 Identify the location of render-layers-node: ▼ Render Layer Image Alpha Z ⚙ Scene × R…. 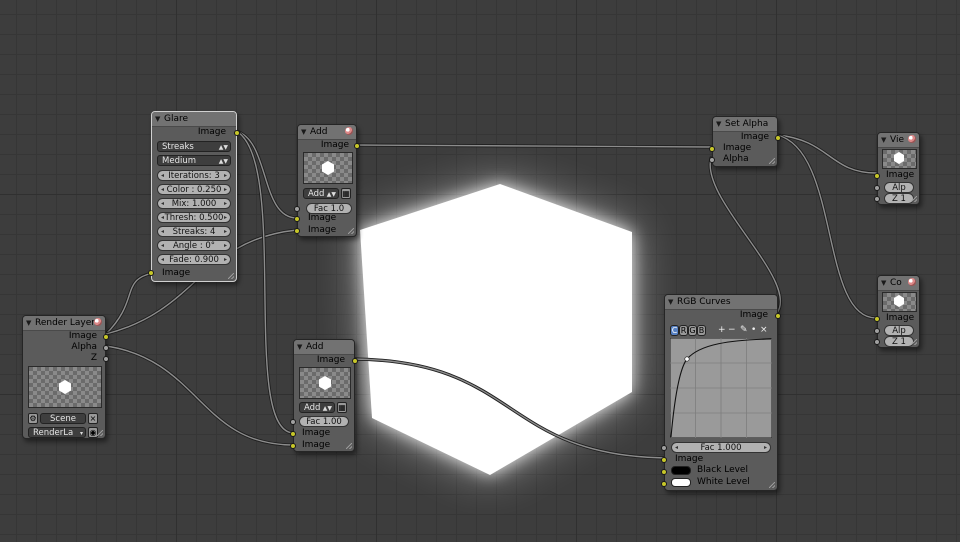
(65, 377).